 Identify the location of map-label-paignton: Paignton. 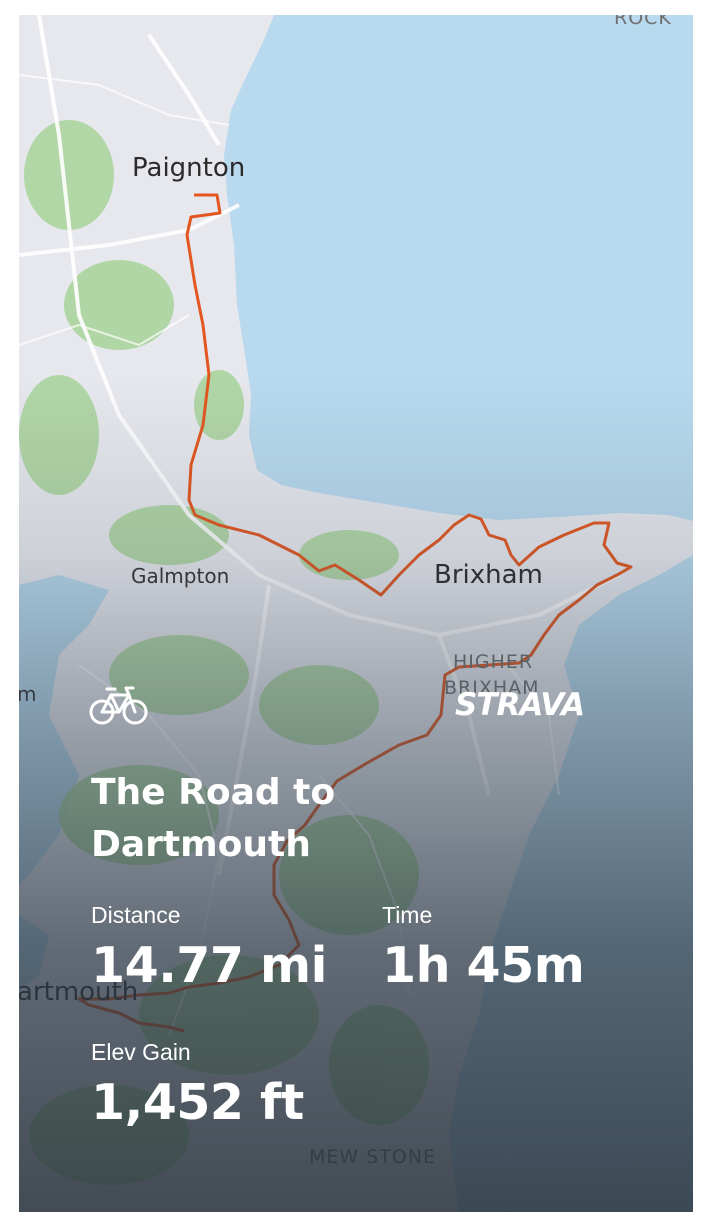
(189, 168).